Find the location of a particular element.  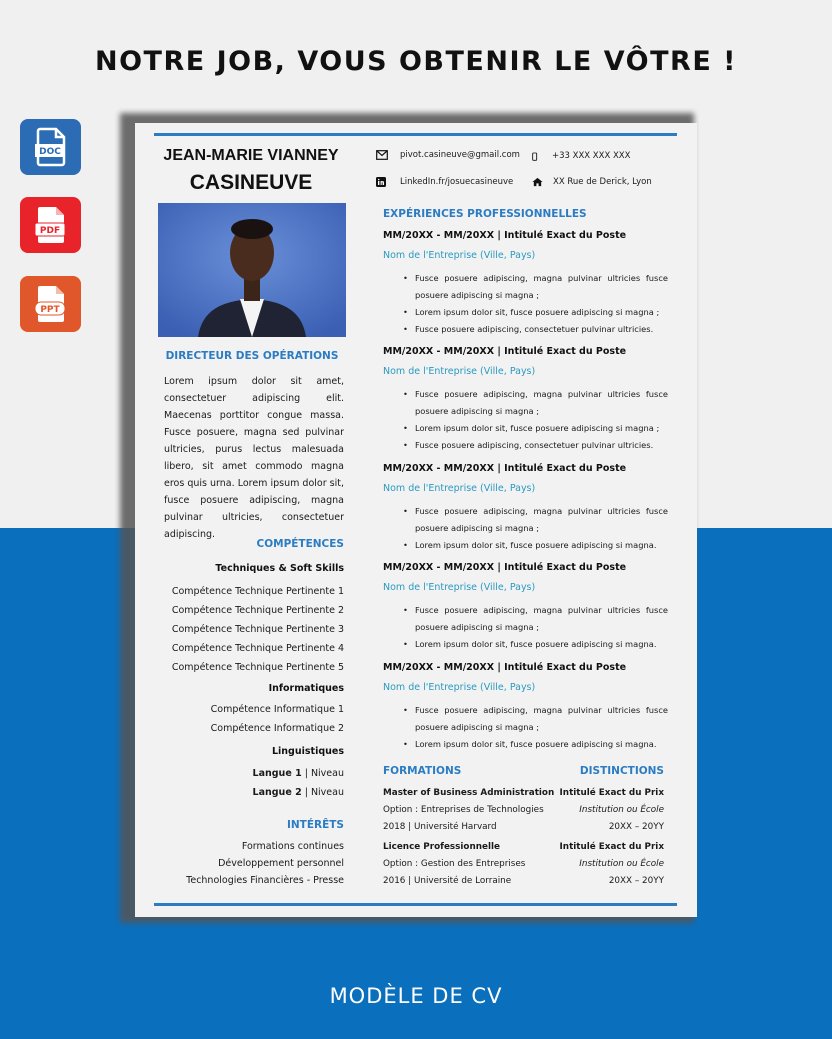

ppt-format-icon: PPT is located at coordinates (50, 304).